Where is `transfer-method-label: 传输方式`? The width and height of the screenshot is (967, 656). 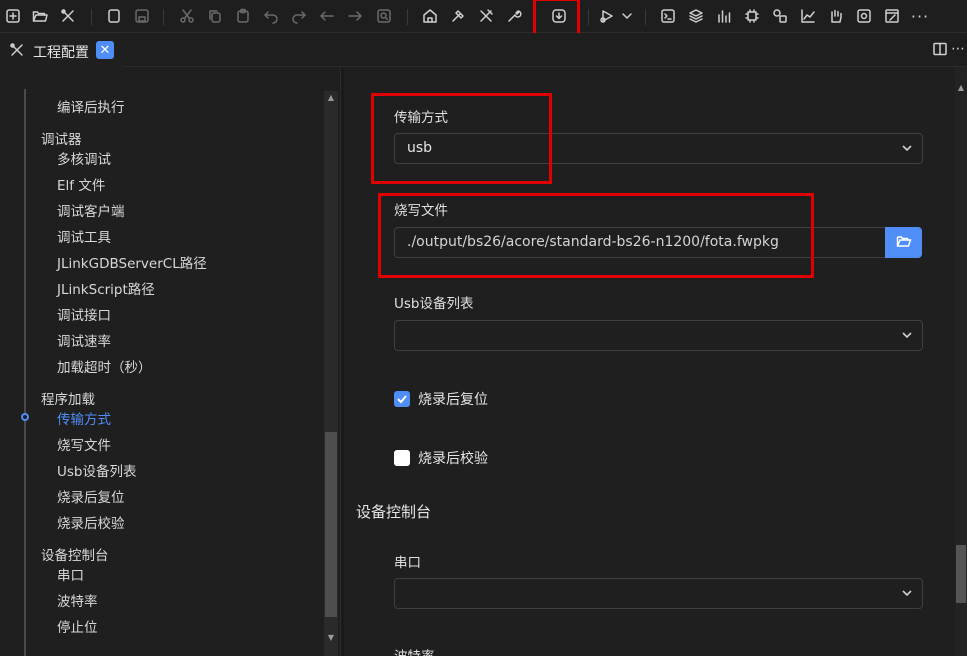 transfer-method-label: 传输方式 is located at coordinates (421, 118).